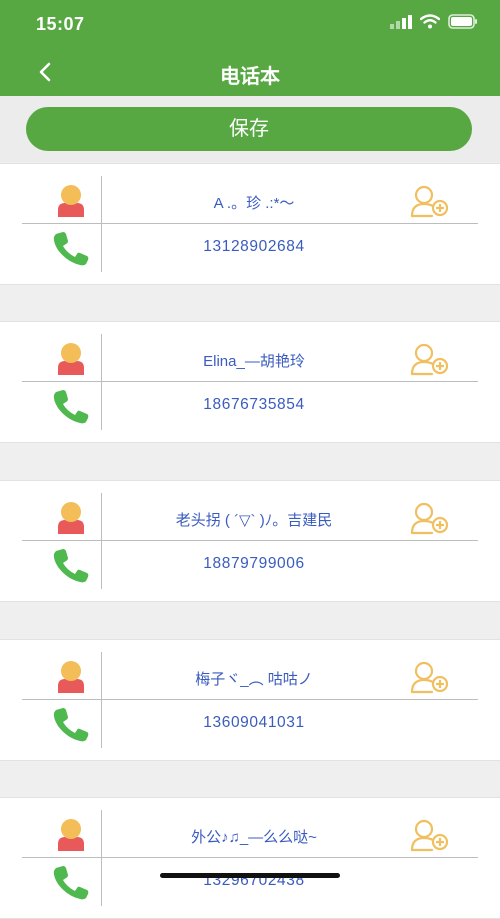  I want to click on contact-name: 梅子ヾ_︵ 咕咕ノ, so click(254, 679).